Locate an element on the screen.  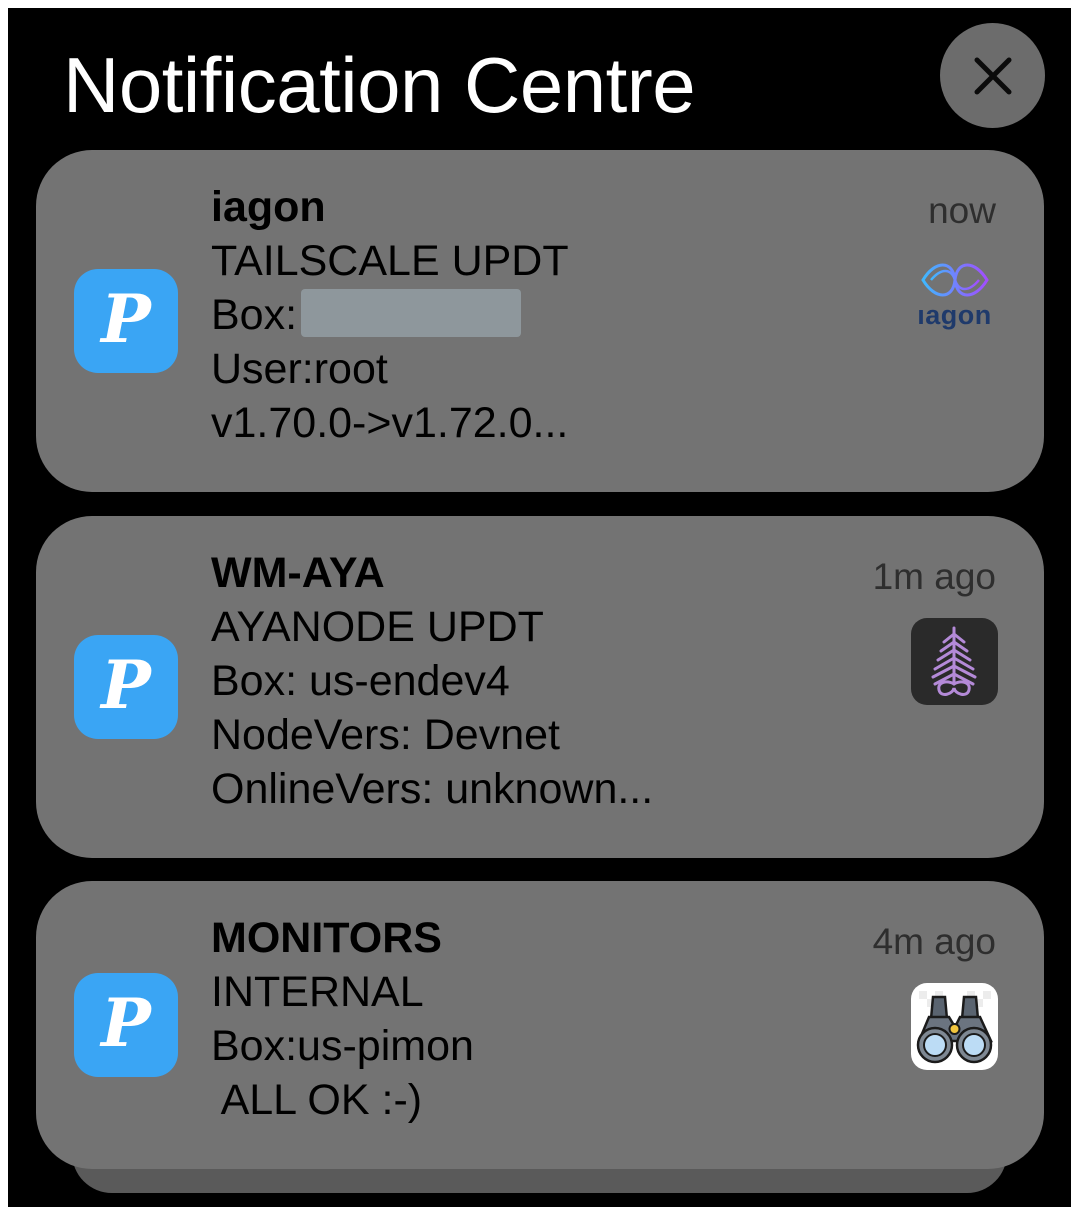
notification-app-name: MONITORS is located at coordinates (326, 938).